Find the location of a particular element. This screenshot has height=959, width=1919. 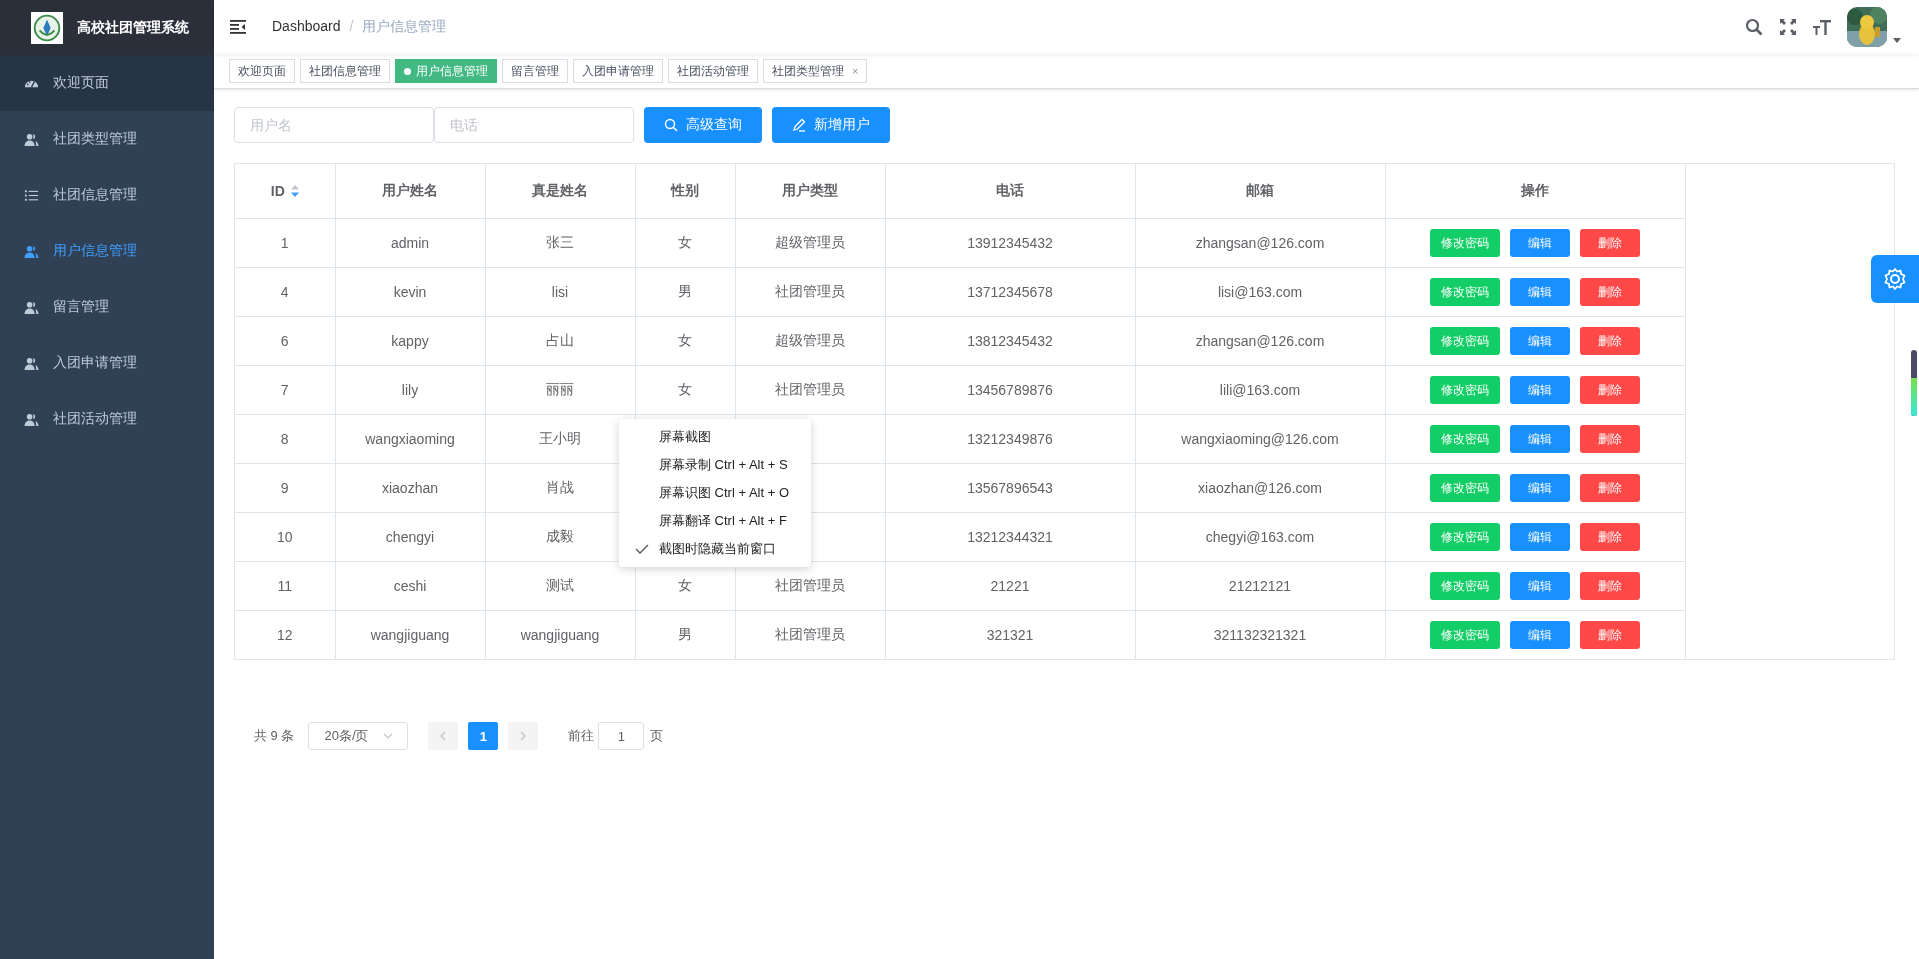

menu-item: 截图时隐藏当前窗口 is located at coordinates (715, 549).